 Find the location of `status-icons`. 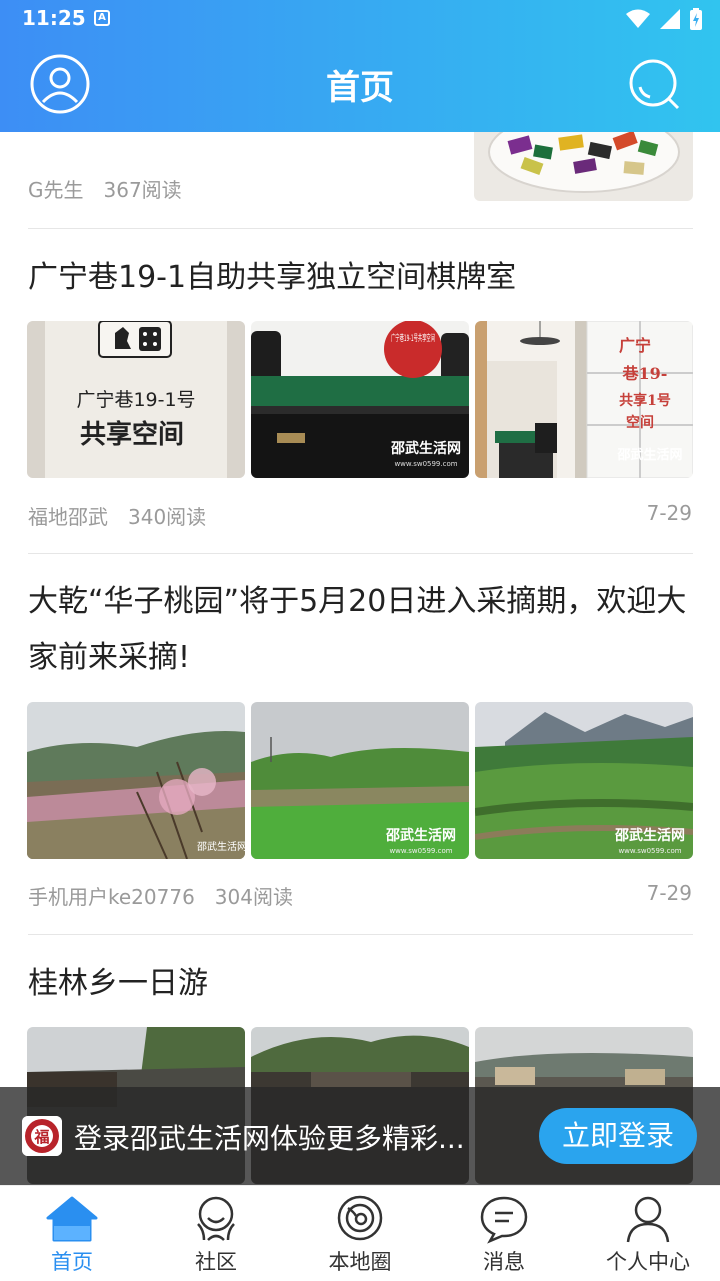

status-icons is located at coordinates (664, 19).